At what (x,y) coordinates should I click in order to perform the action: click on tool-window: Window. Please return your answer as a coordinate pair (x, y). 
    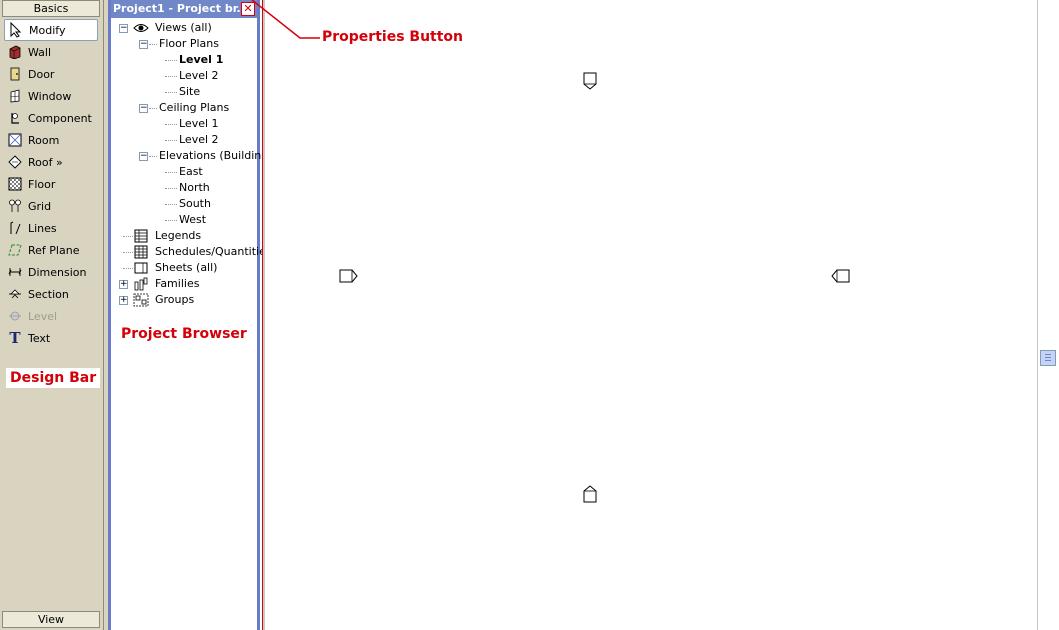
    Looking at the image, I should click on (51, 96).